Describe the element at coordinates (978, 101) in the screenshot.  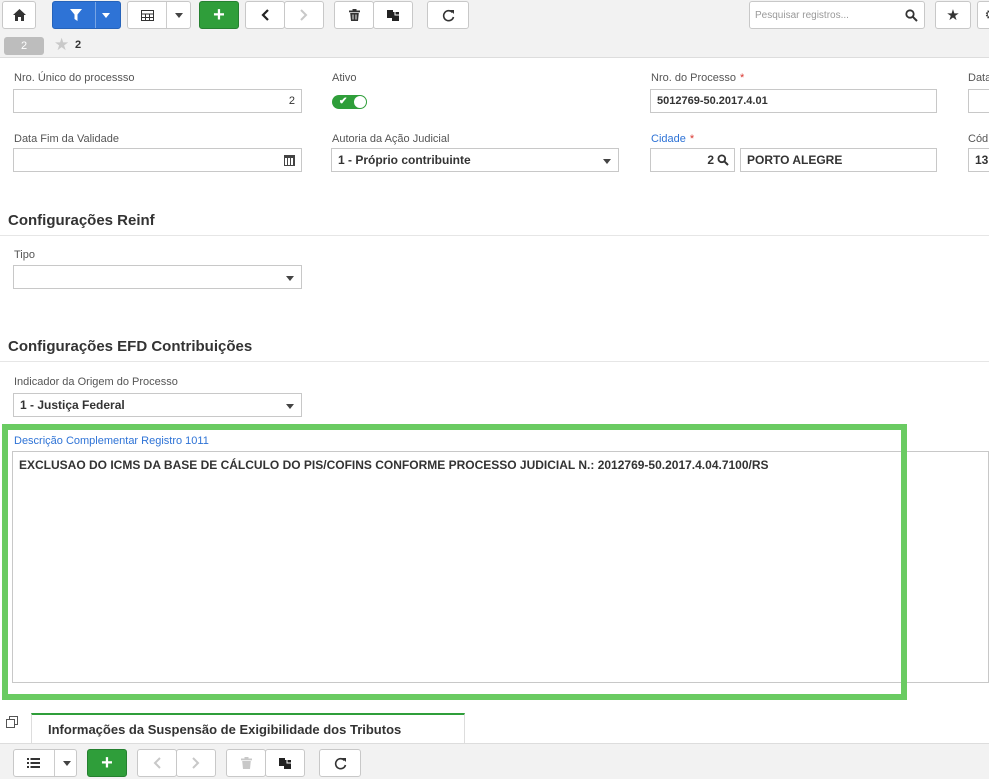
I see `data-field` at that location.